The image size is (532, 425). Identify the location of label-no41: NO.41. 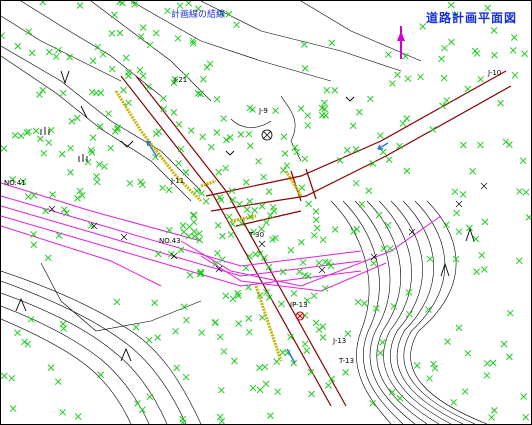
(15, 183).